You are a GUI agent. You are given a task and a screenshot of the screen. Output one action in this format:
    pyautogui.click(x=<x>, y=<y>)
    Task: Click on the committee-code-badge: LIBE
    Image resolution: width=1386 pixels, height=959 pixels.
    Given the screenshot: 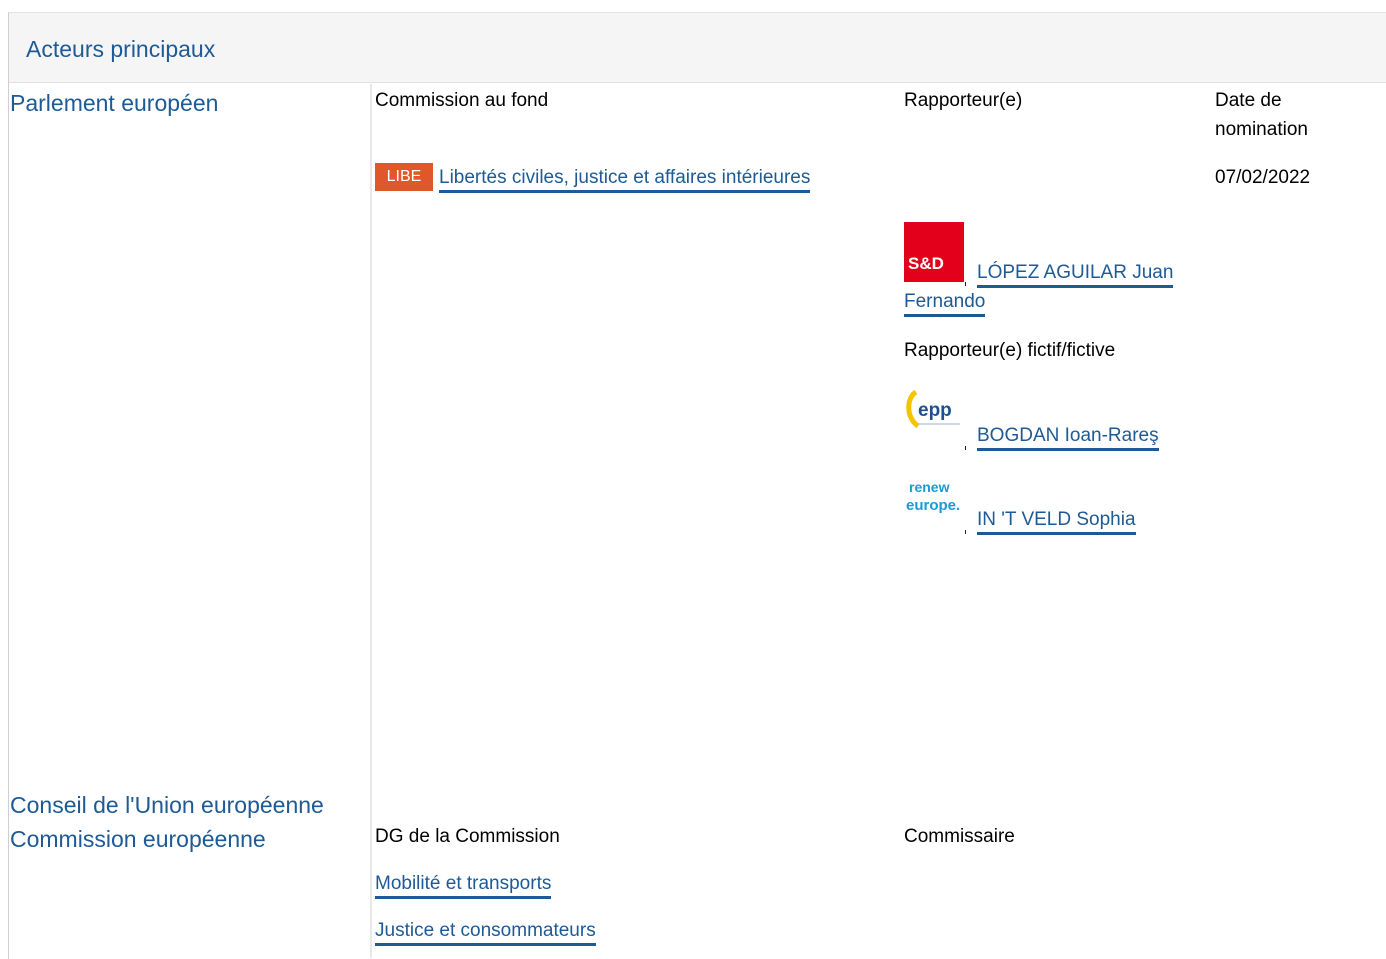 What is the action you would take?
    pyautogui.click(x=404, y=177)
    